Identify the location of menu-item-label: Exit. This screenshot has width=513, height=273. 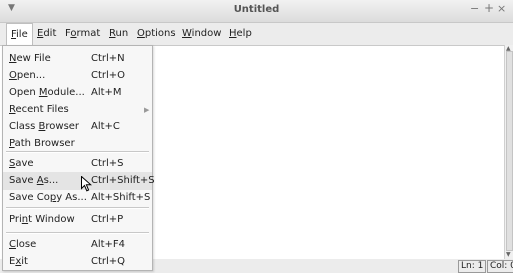
(18, 261).